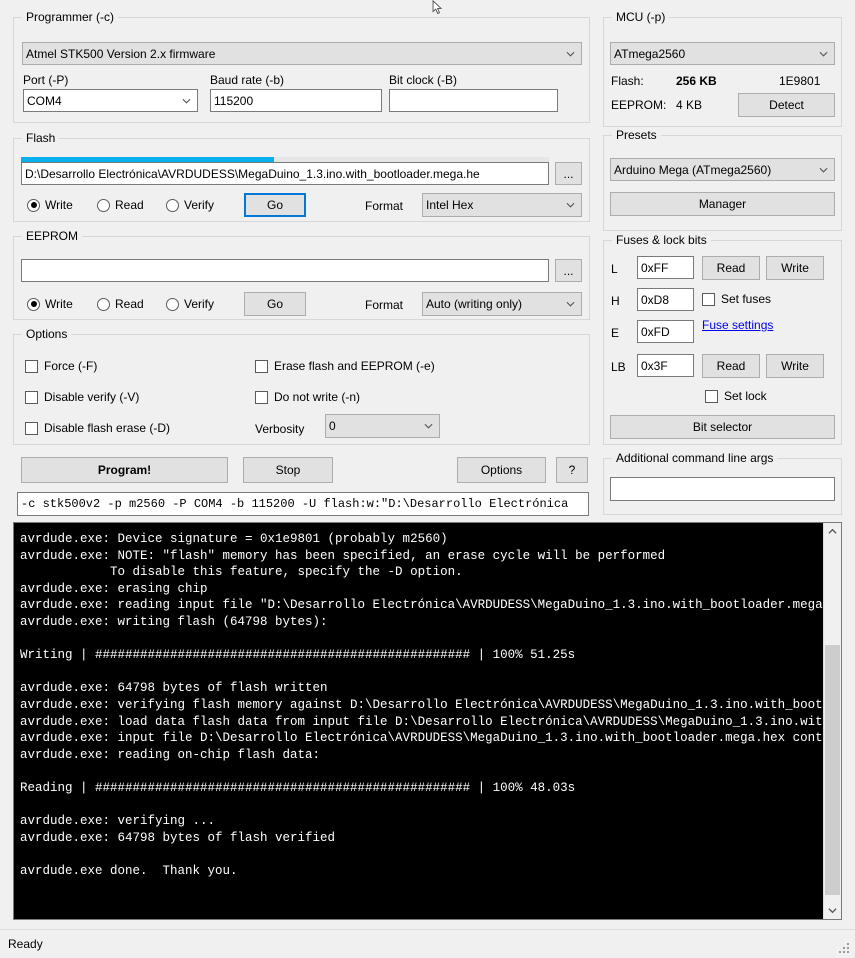 This screenshot has width=855, height=958. I want to click on eeprom-read-label: Read, so click(129, 304).